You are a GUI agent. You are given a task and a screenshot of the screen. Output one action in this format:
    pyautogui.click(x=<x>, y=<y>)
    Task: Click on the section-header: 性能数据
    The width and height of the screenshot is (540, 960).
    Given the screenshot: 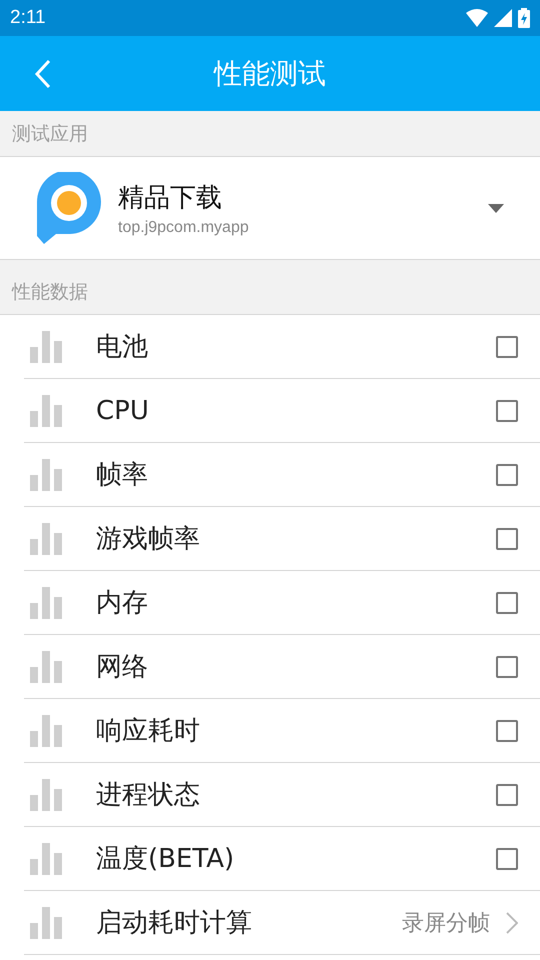 What is the action you would take?
    pyautogui.click(x=50, y=292)
    